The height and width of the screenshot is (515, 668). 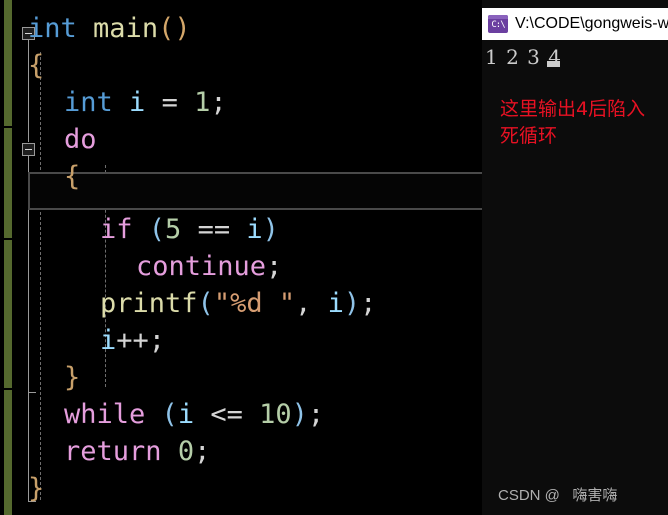 I want to click on code-token: =, so click(x=169, y=102).